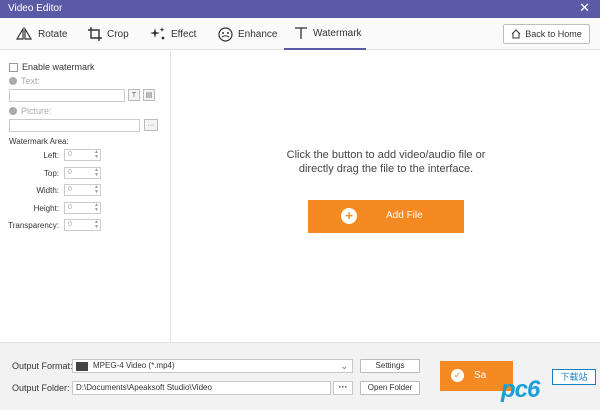 The width and height of the screenshot is (600, 410). What do you see at coordinates (516, 34) in the screenshot?
I see `home-icon` at bounding box center [516, 34].